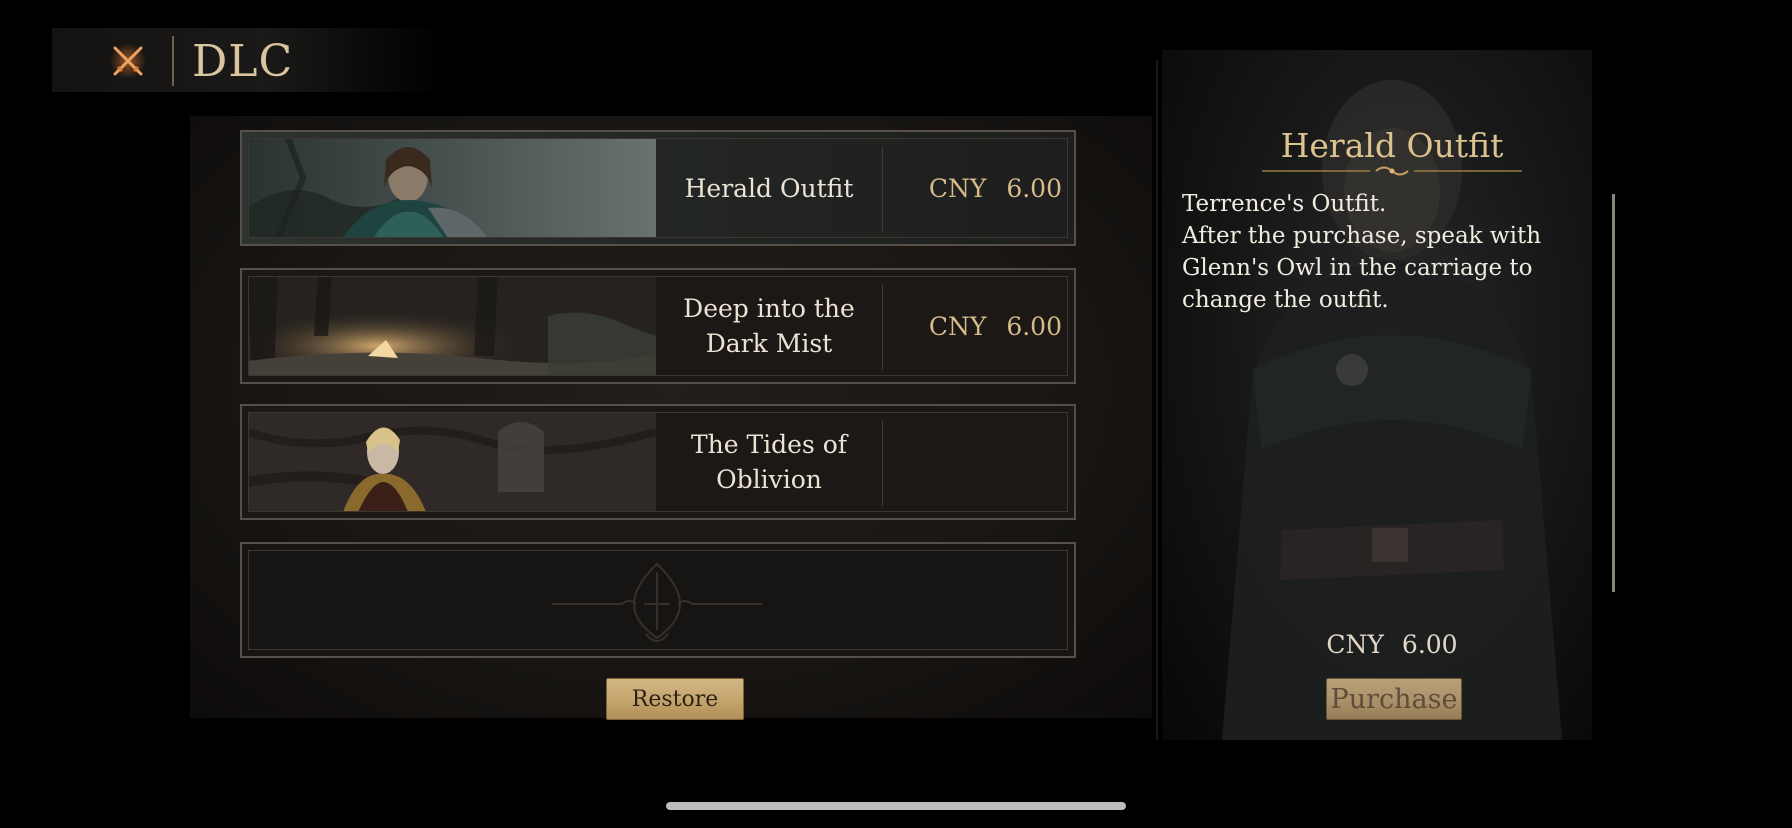 The height and width of the screenshot is (828, 1792). What do you see at coordinates (769, 326) in the screenshot?
I see `dlc-item-name: Deep into the Dark Mist` at bounding box center [769, 326].